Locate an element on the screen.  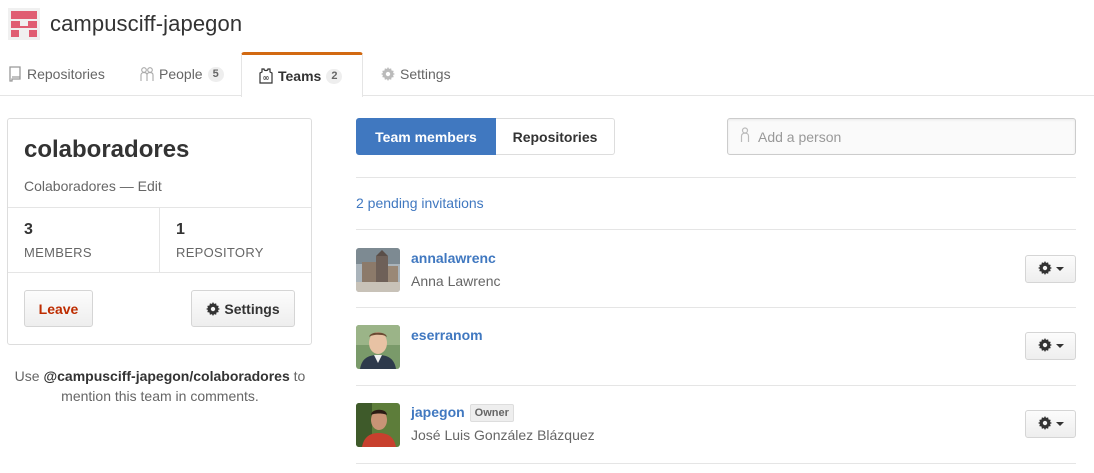
member-login-with-badge: japegon Owner is located at coordinates (462, 413).